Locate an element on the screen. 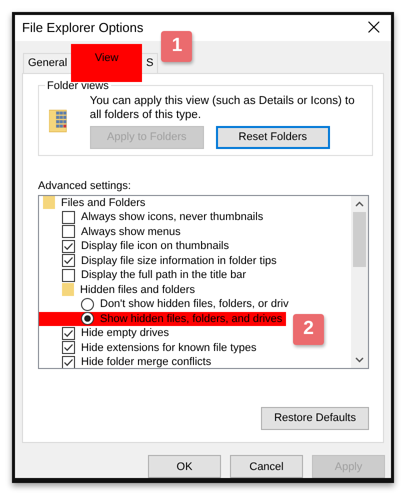 The height and width of the screenshot is (497, 405). dialog-button: OK is located at coordinates (184, 466).